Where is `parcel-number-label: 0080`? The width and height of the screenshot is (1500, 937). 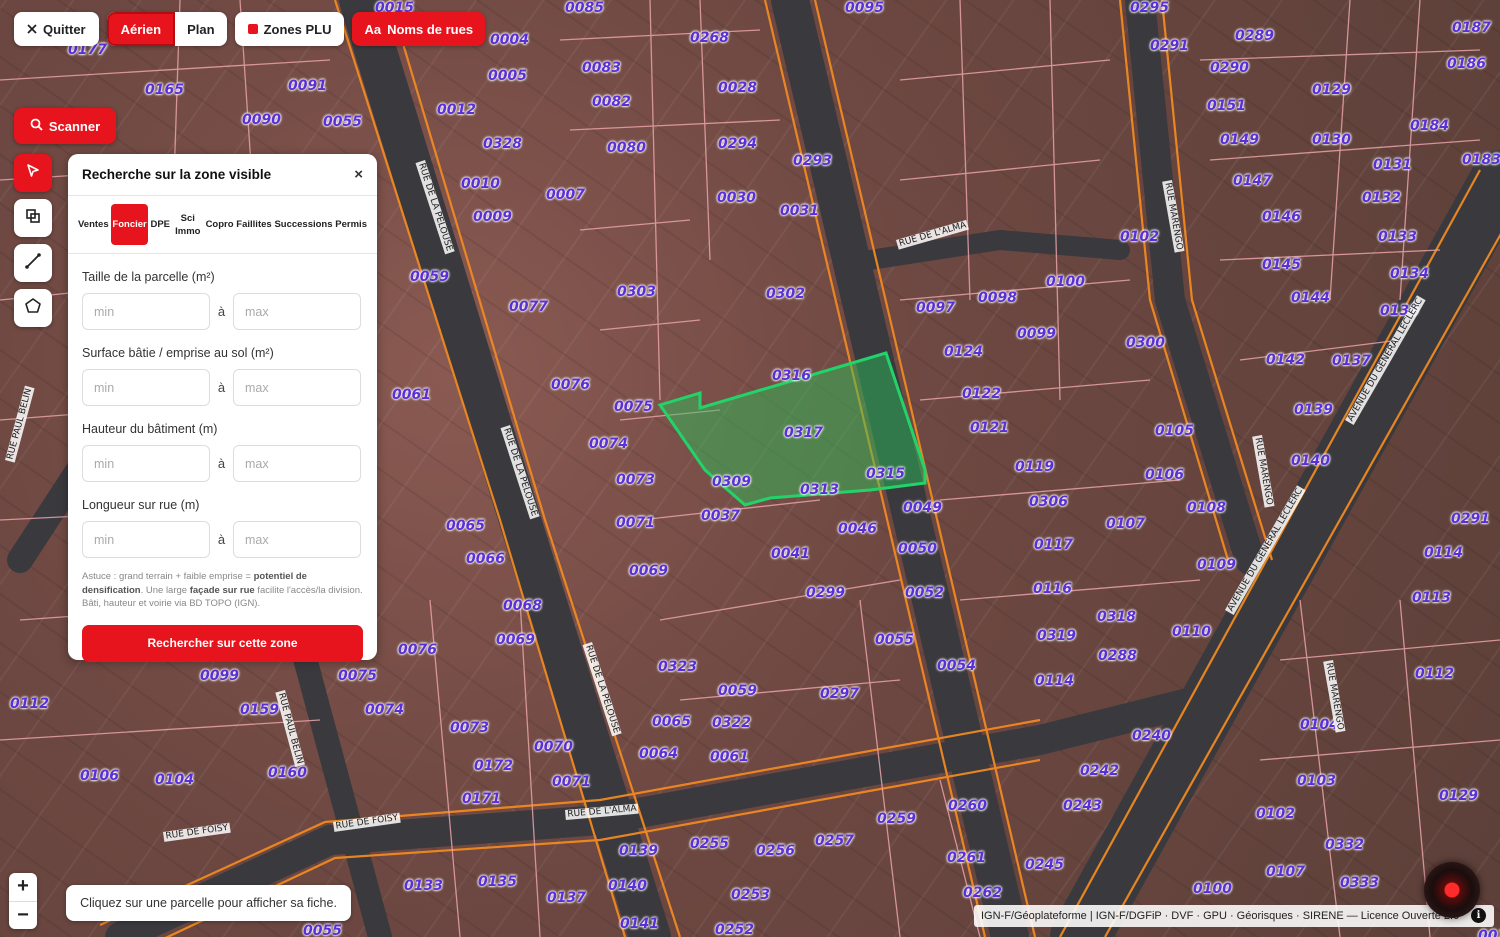
parcel-number-label: 0080 is located at coordinates (626, 148).